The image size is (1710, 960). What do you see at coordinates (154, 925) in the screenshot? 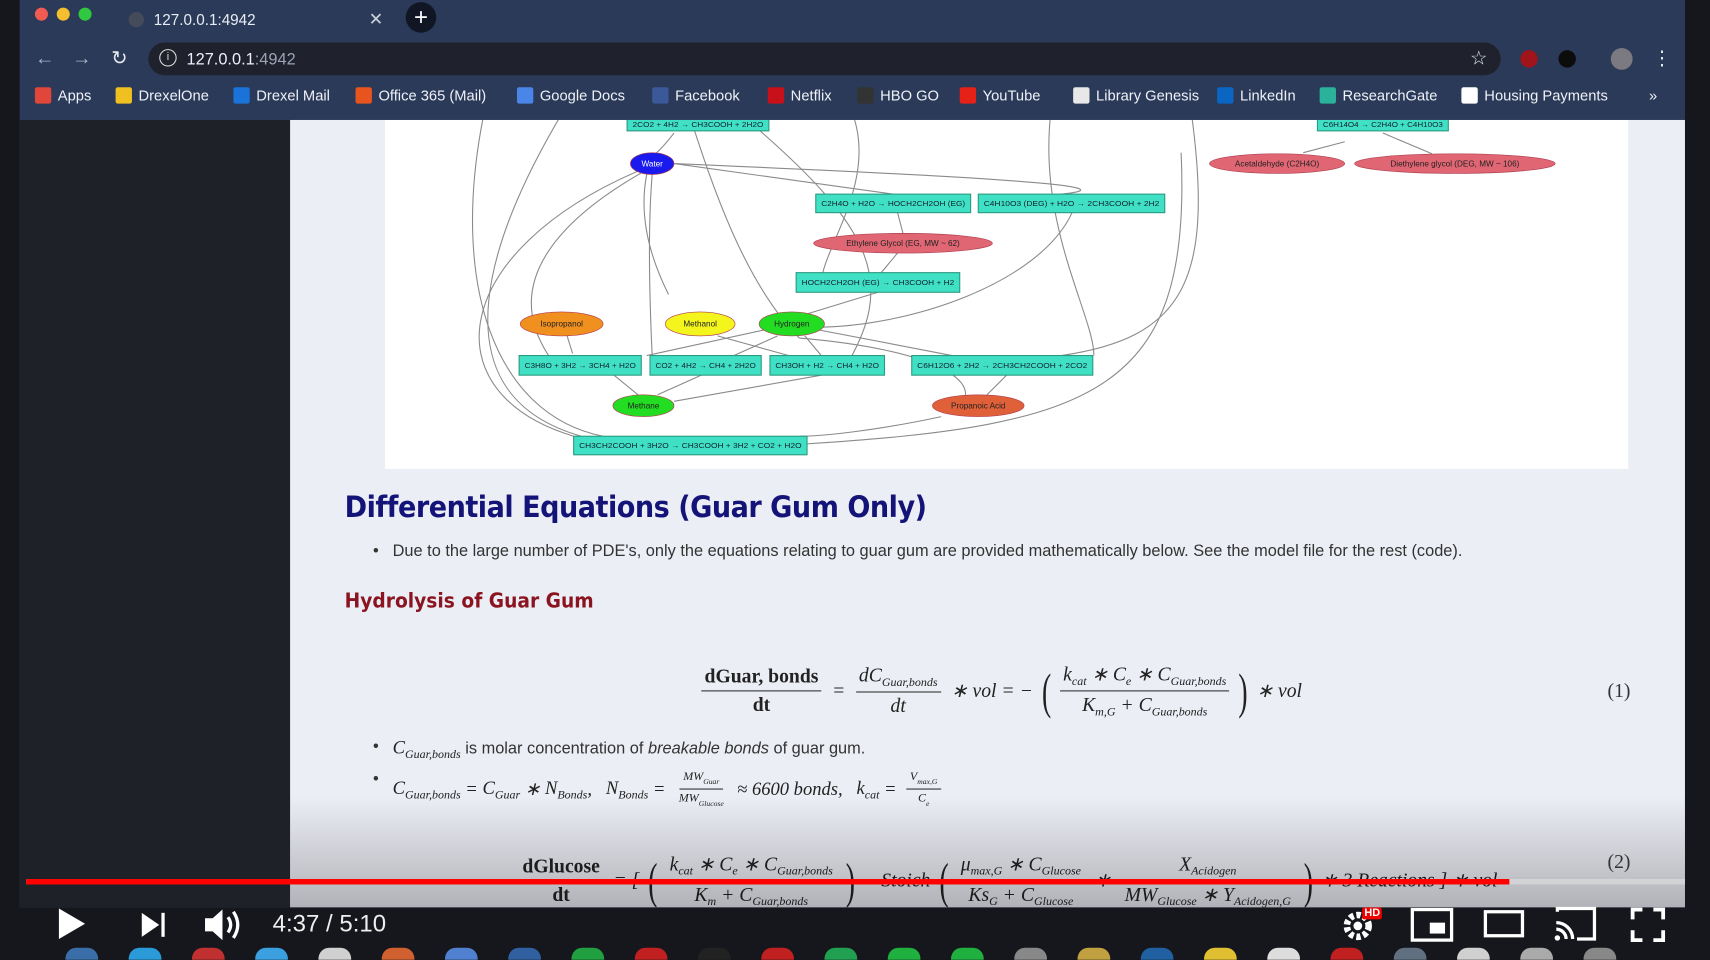
I see `next-video-icon` at bounding box center [154, 925].